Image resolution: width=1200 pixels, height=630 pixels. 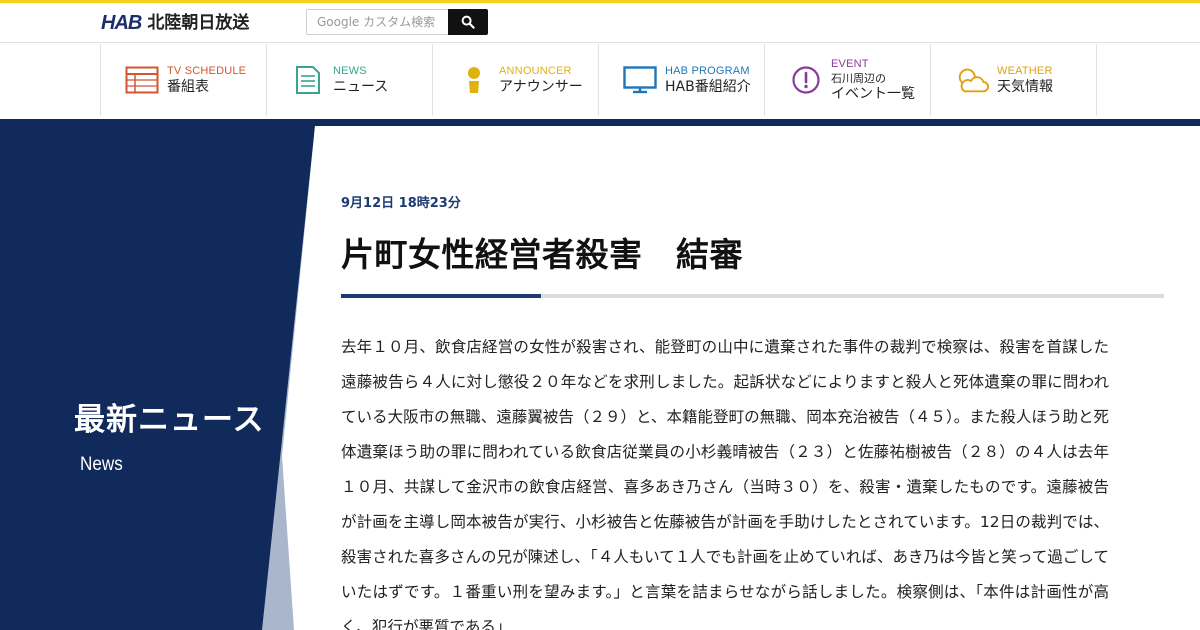 I want to click on nav-en-announcer: ANNOUNCER, so click(x=535, y=71).